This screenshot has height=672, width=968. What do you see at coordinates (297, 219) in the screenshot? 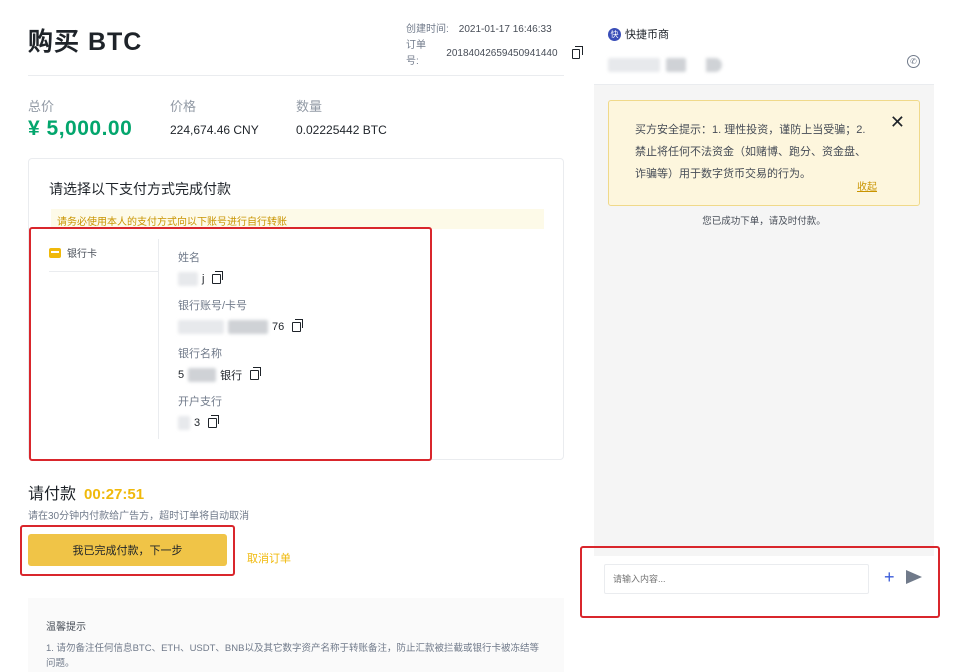
I see `payment-warning: 请务必使用本人的支付方式向以下账号进行自行转账` at bounding box center [297, 219].